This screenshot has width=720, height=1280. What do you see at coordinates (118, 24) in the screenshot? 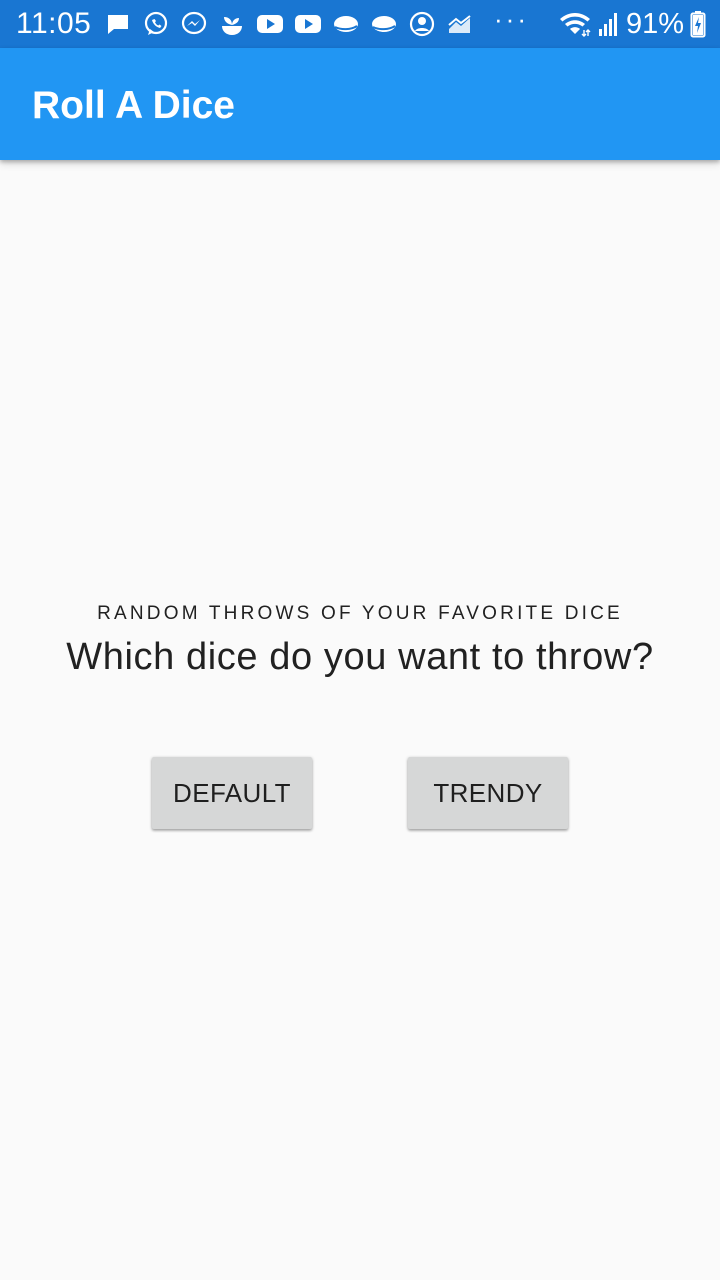
I see `message-icon` at bounding box center [118, 24].